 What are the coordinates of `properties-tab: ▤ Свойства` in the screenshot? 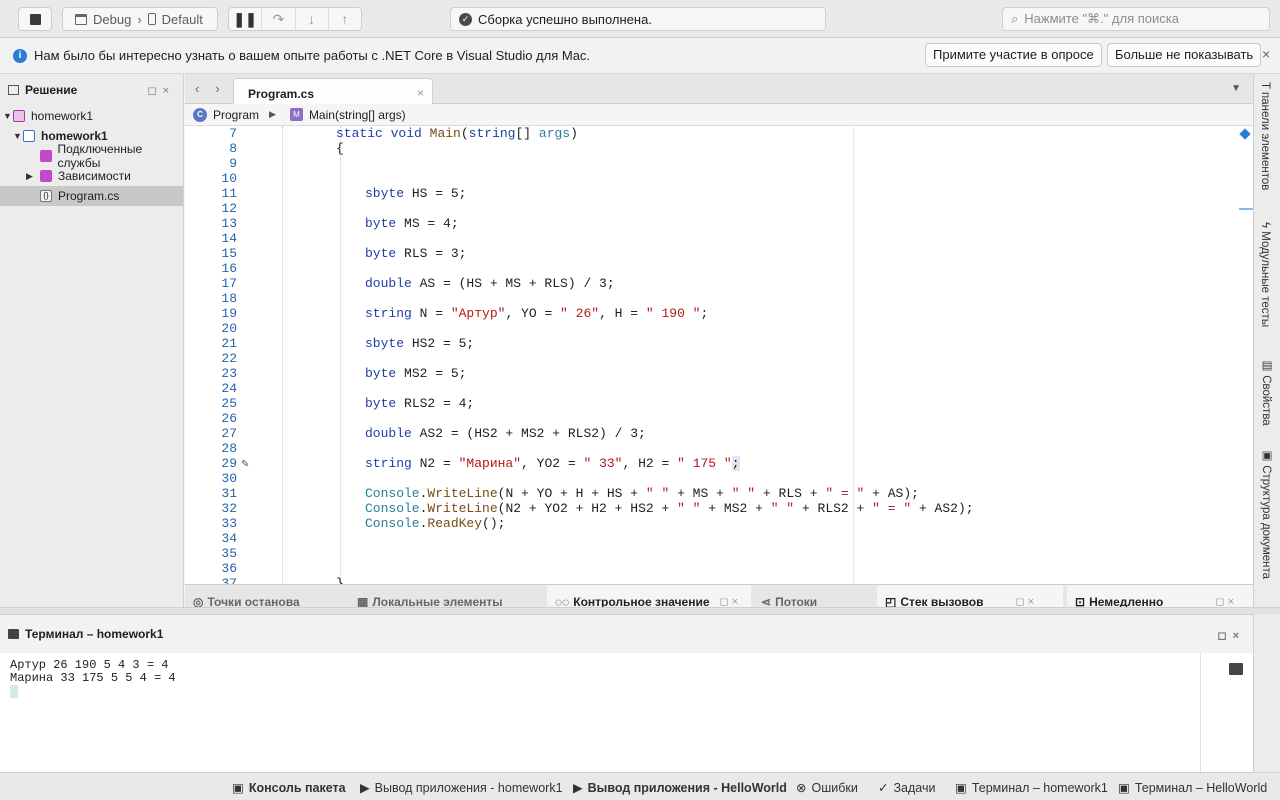 It's located at (1266, 392).